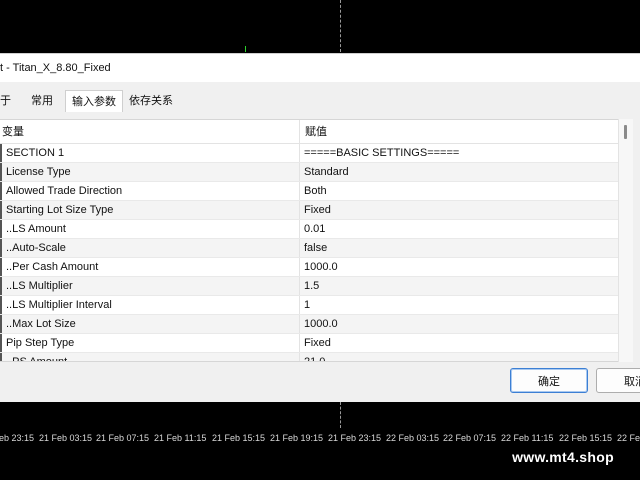 The image size is (640, 480). What do you see at coordinates (245, 49) in the screenshot?
I see `price-mark` at bounding box center [245, 49].